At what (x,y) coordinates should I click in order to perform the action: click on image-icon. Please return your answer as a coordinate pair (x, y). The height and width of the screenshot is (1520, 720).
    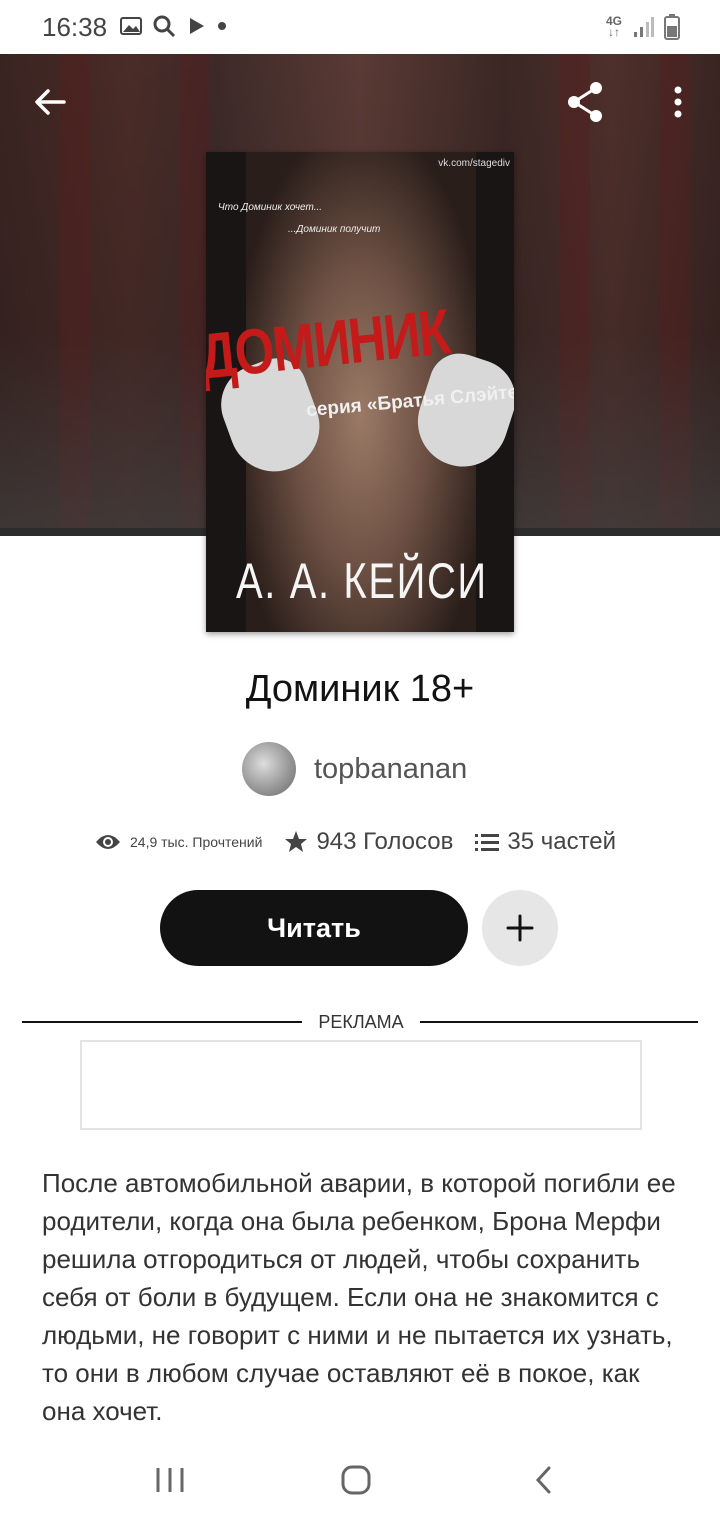
    Looking at the image, I should click on (131, 26).